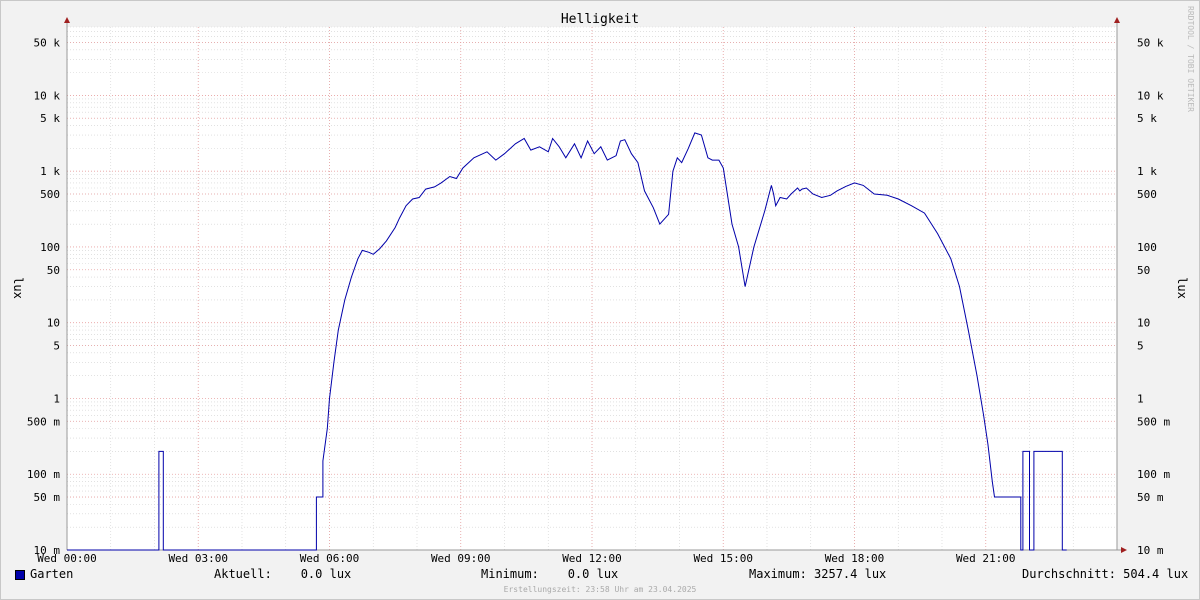  I want to click on y-tick-label-left: 50 m, so click(47, 497).